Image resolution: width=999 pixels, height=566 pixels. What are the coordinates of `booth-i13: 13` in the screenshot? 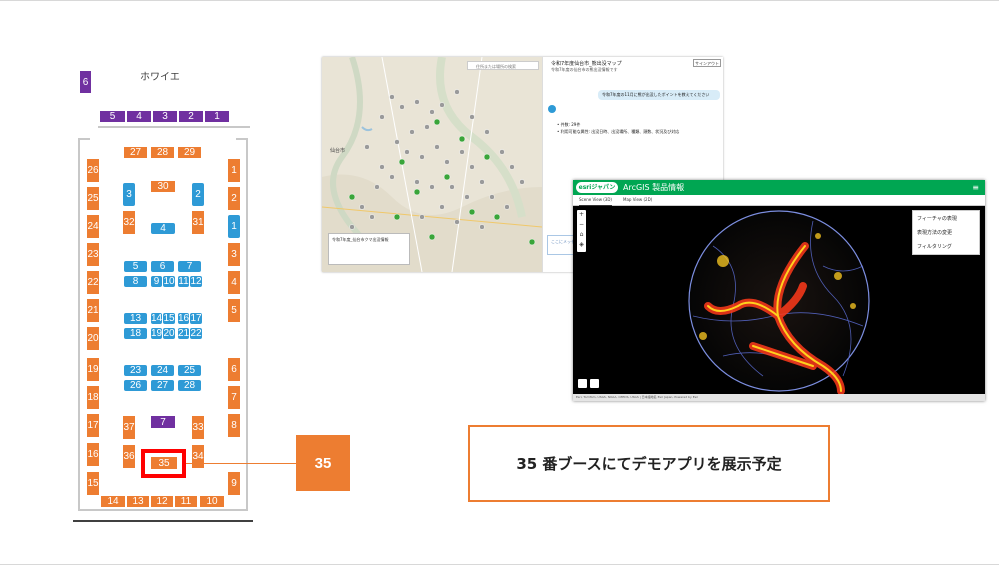 It's located at (135, 318).